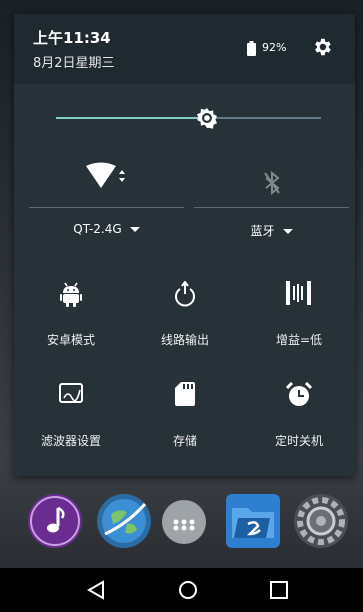  Describe the element at coordinates (299, 422) in the screenshot. I see `tile-timer-shutdown: 定时关机` at that location.